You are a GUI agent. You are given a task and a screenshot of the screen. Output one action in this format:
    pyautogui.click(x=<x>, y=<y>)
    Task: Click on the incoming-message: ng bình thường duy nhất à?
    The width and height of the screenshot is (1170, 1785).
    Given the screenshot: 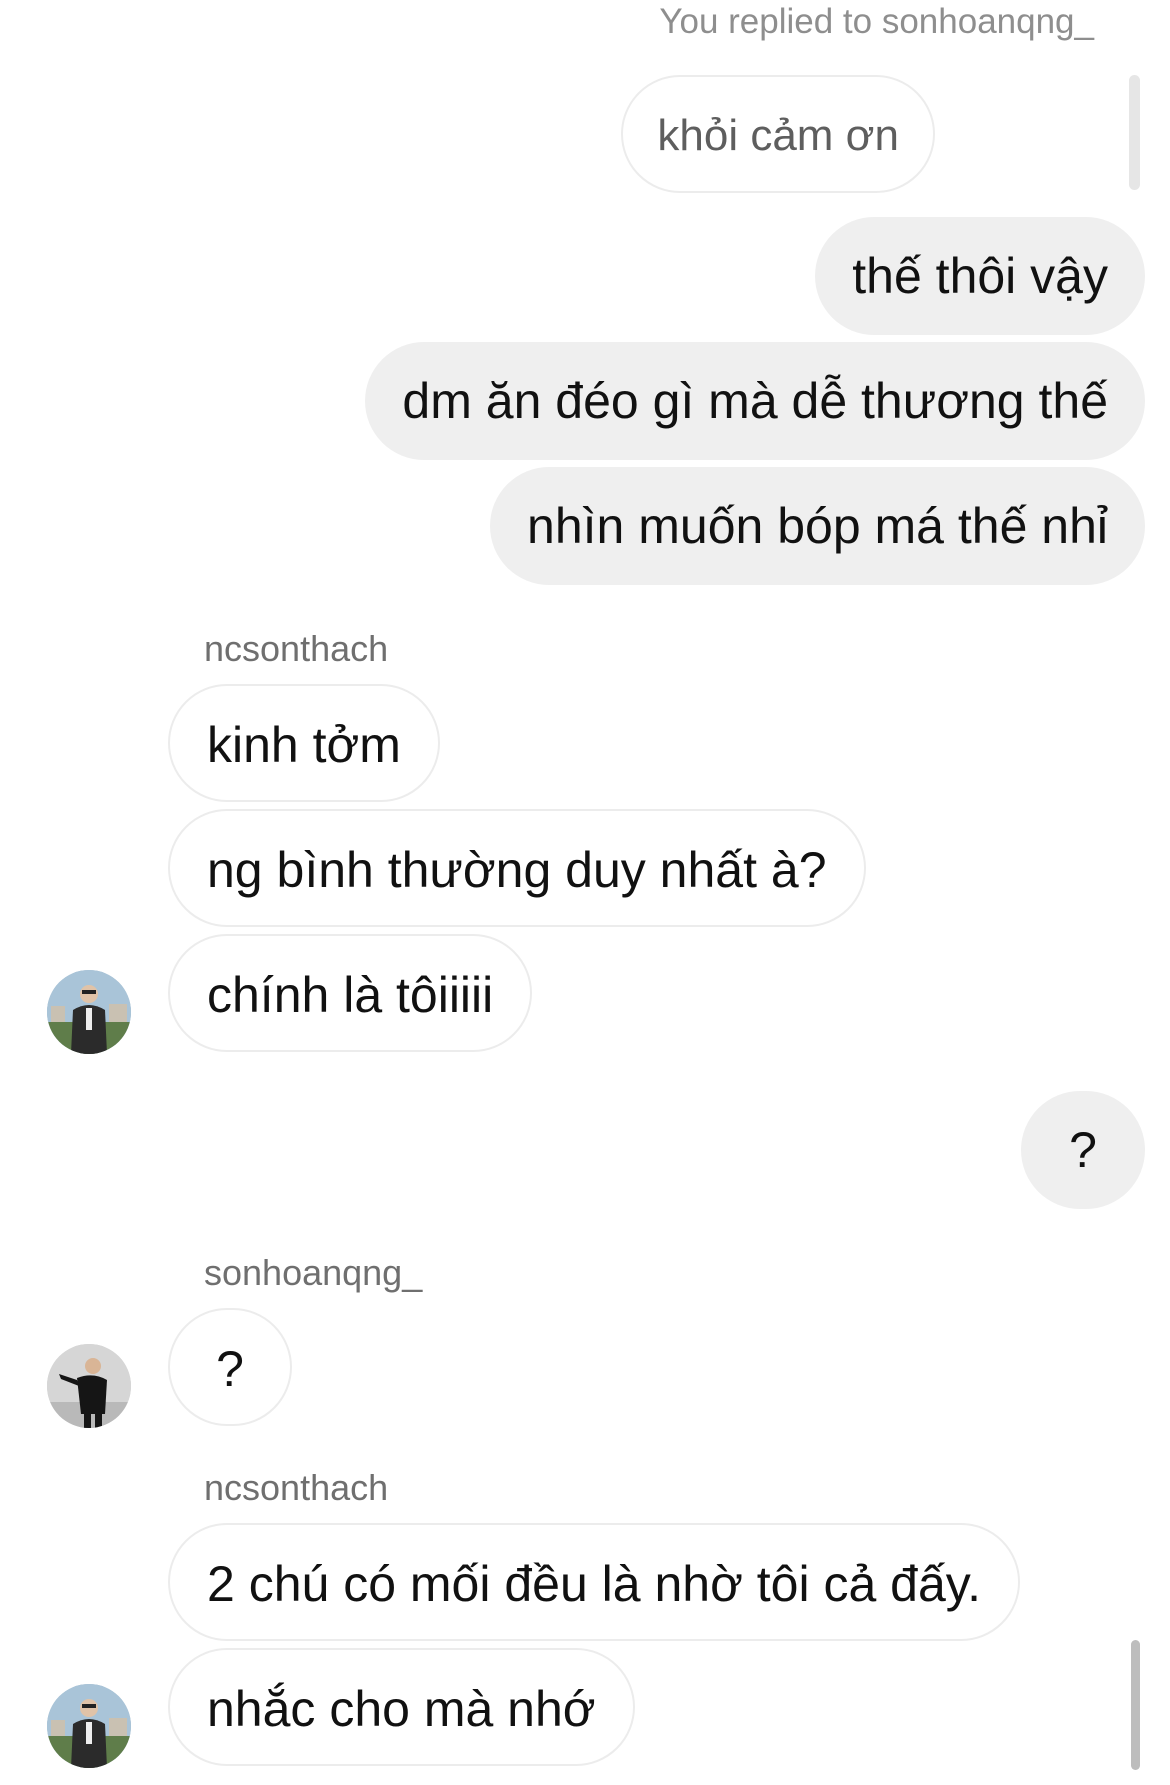 What is the action you would take?
    pyautogui.click(x=517, y=868)
    